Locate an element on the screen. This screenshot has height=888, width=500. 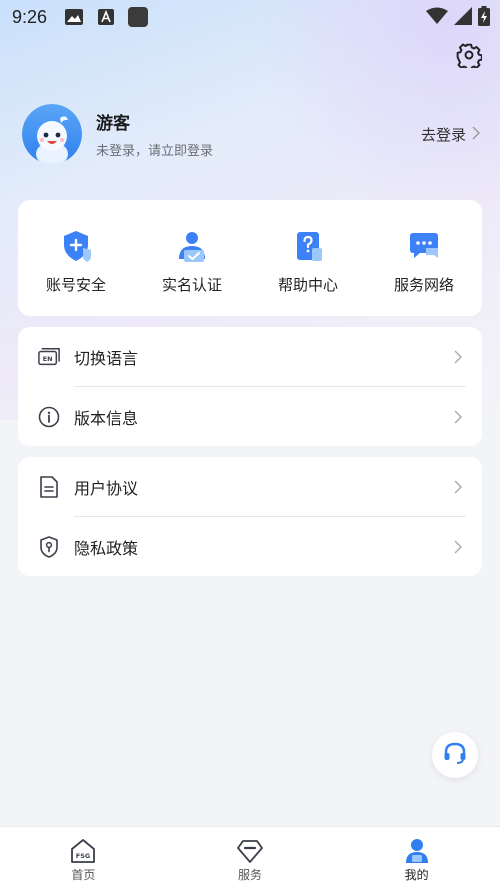
info-circle-icon is located at coordinates (49, 417).